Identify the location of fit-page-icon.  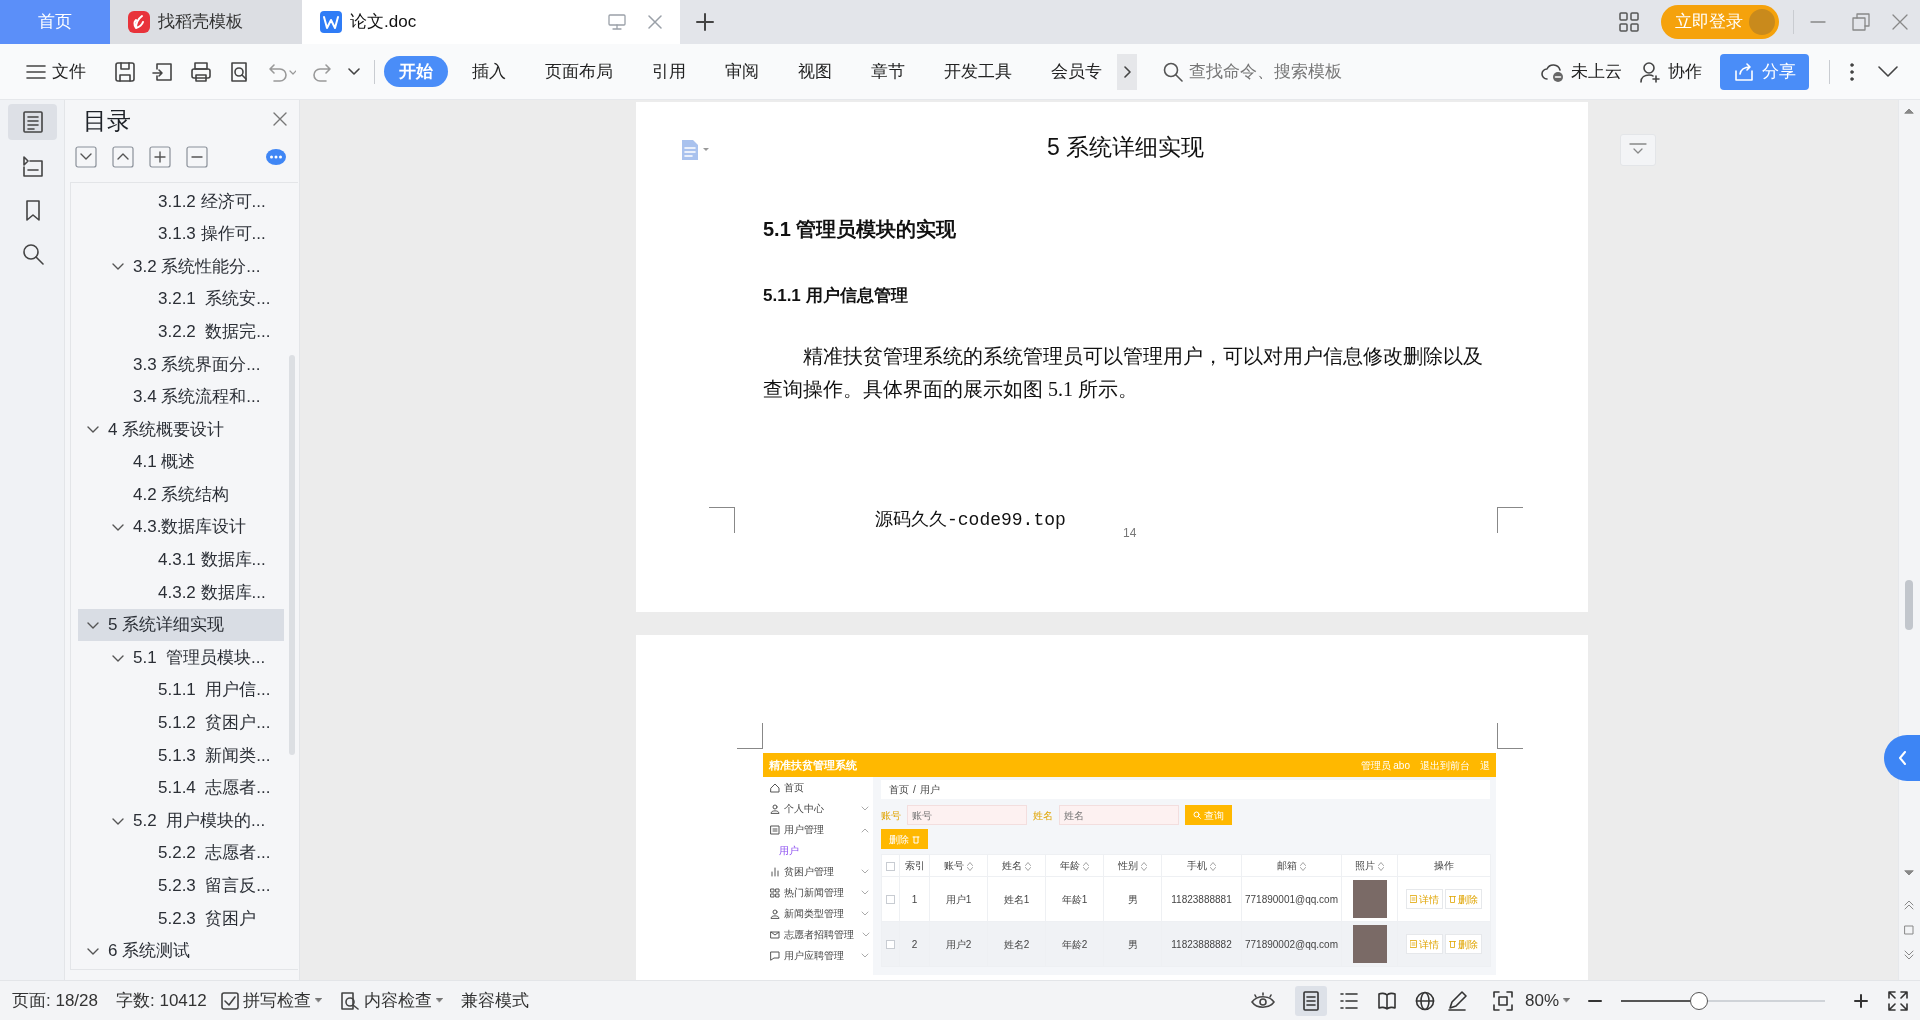
(1502, 1000).